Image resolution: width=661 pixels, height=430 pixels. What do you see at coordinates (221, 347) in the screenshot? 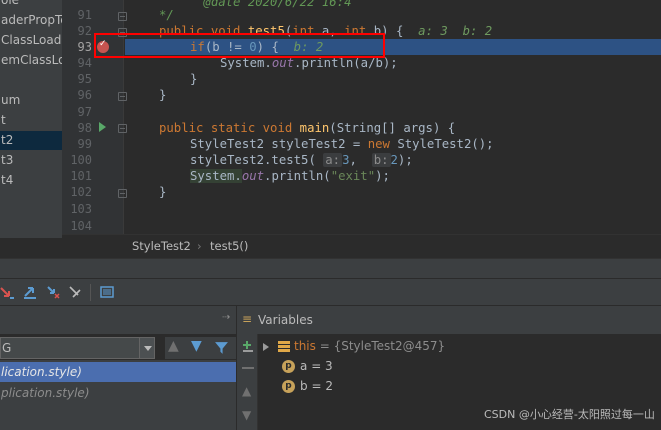
I see `filter-icon` at bounding box center [221, 347].